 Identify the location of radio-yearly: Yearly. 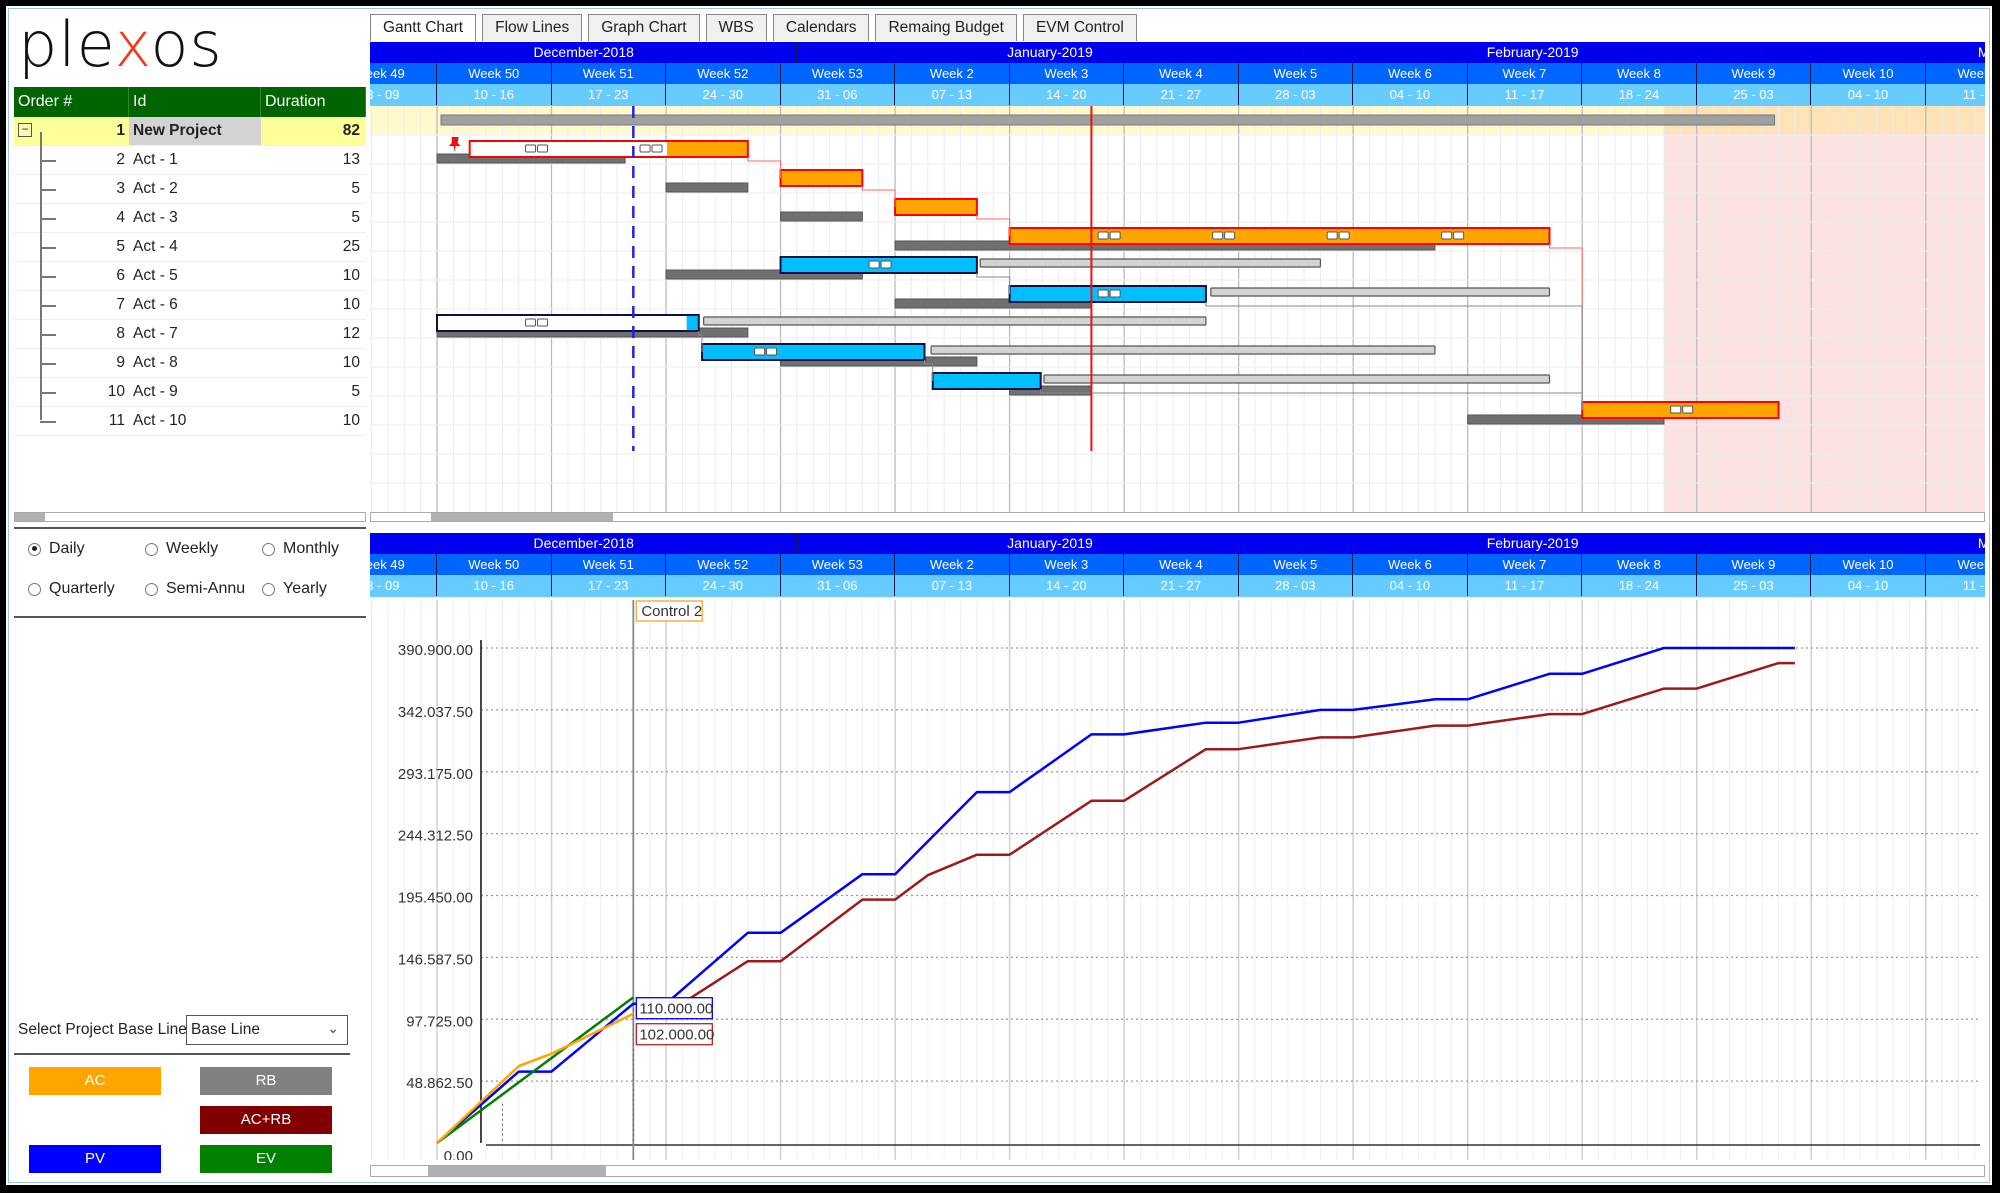
(294, 589).